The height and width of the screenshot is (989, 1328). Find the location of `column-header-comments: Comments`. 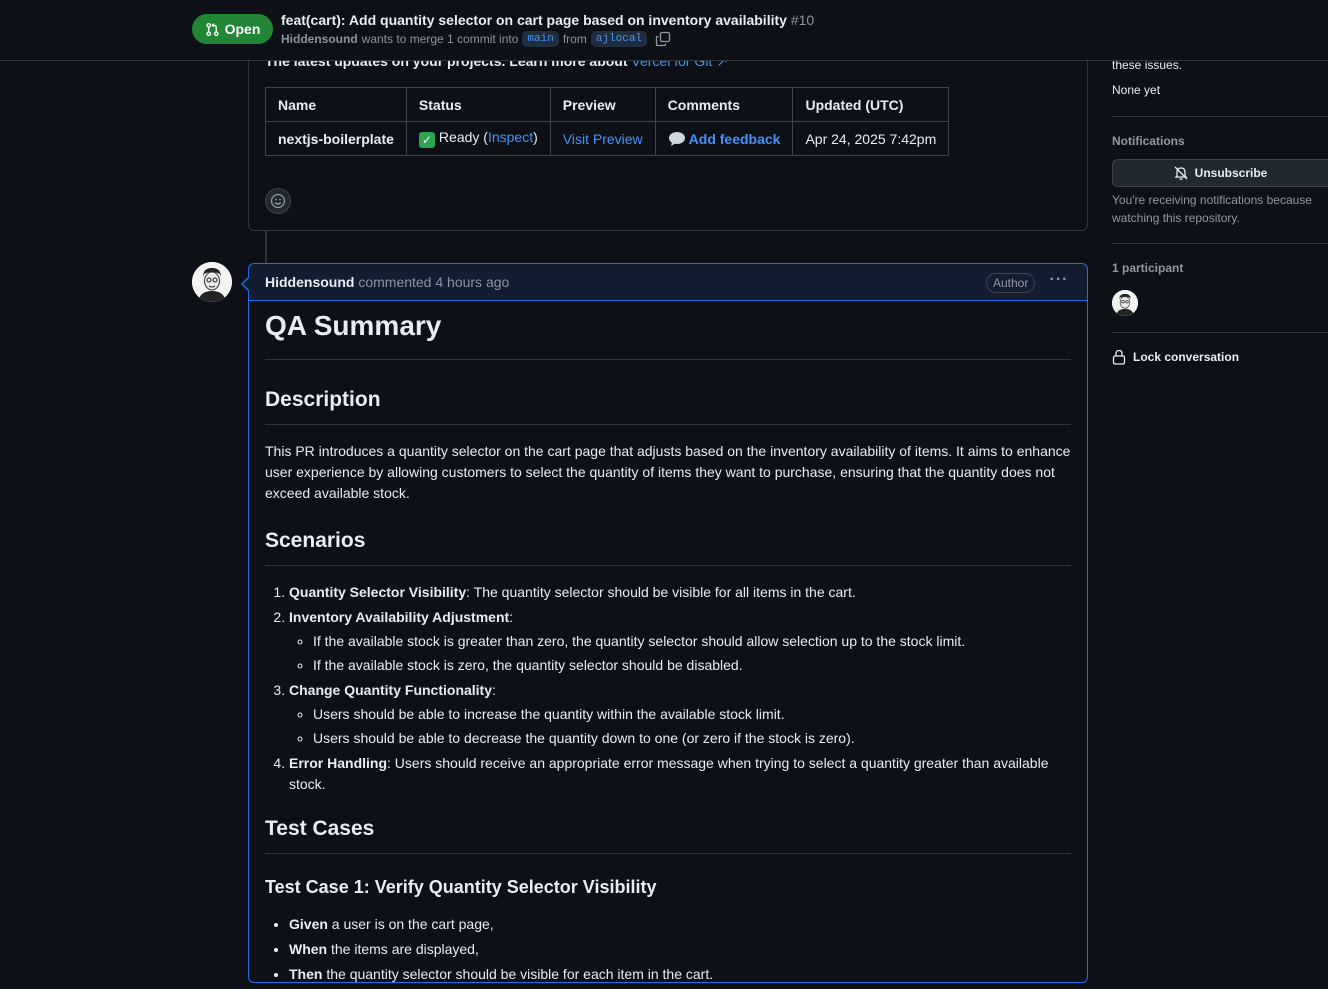

column-header-comments: Comments is located at coordinates (724, 104).